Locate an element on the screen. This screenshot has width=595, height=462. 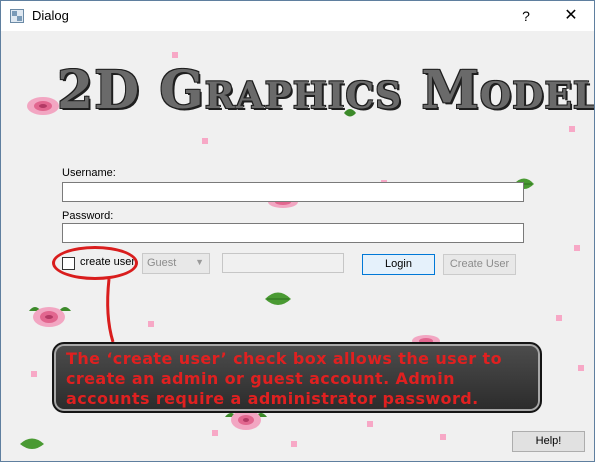
password-input is located at coordinates (293, 233).